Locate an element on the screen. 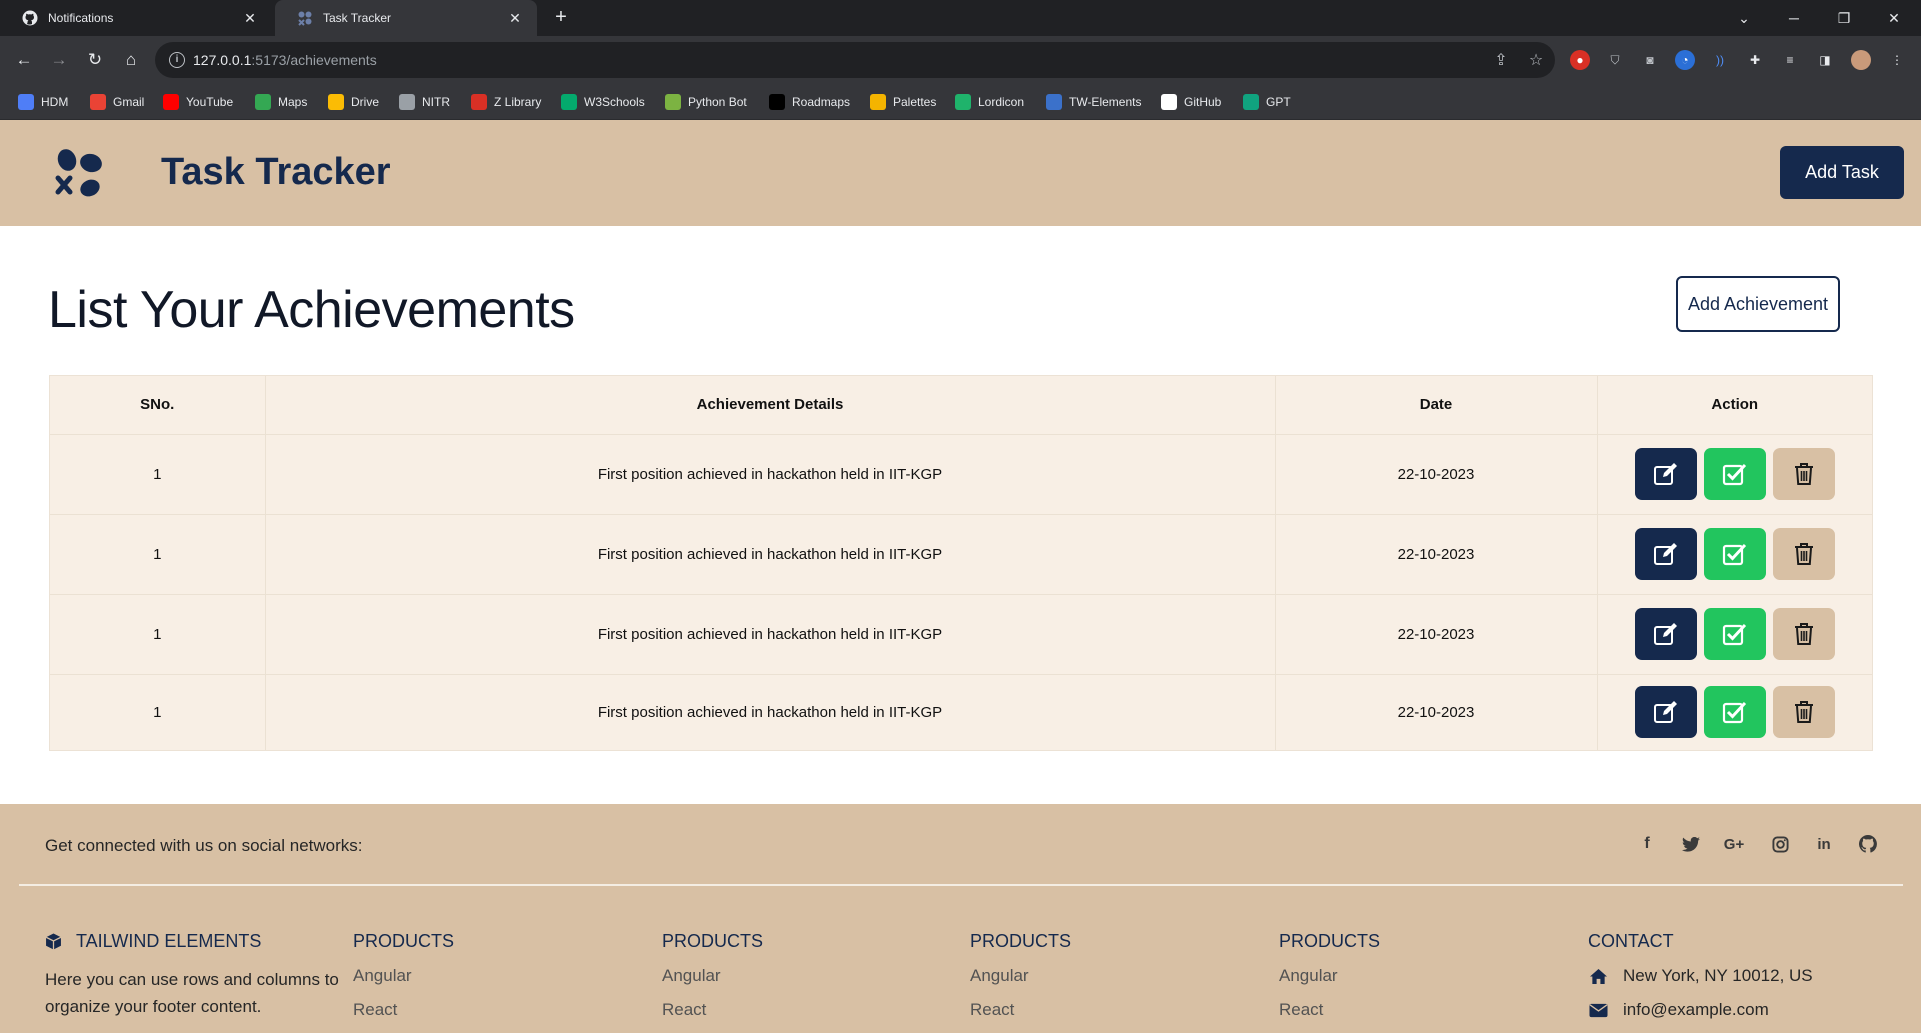 The height and width of the screenshot is (1033, 1921). twitter-icon is located at coordinates (1691, 844).